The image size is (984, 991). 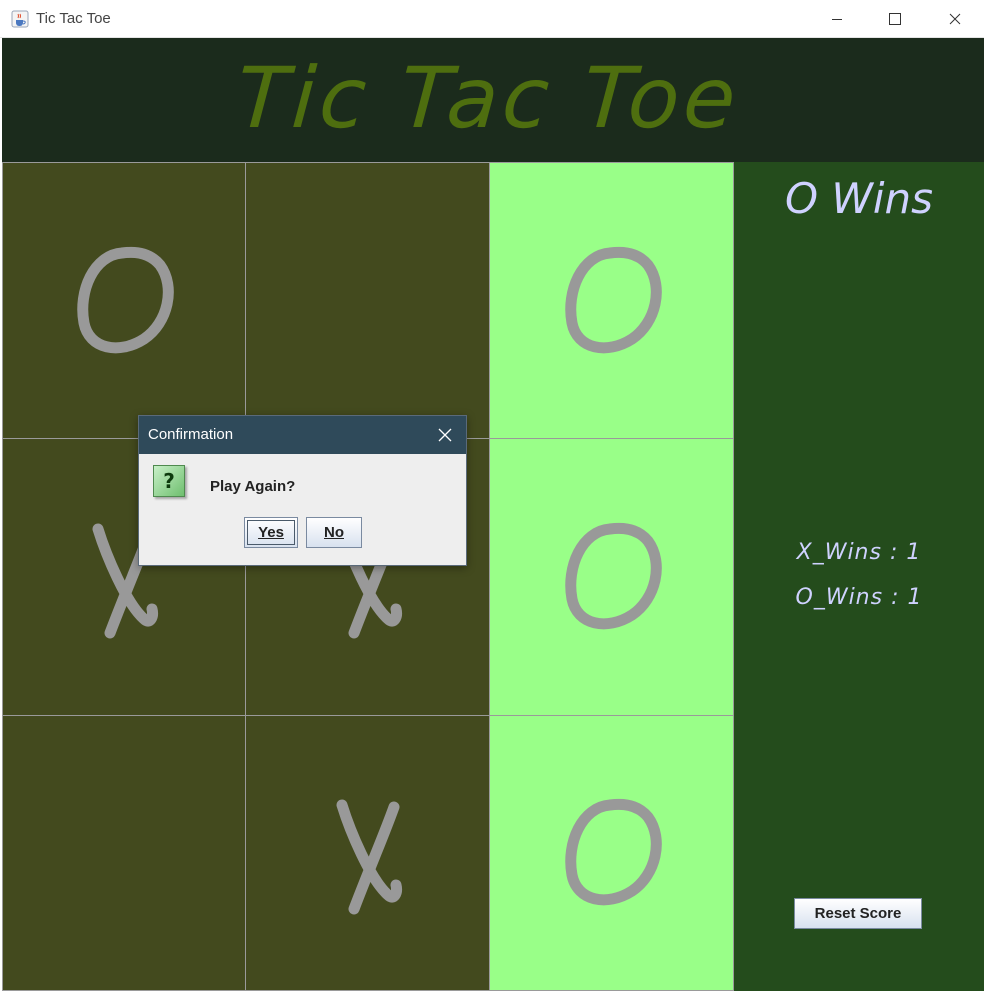 What do you see at coordinates (302, 435) in the screenshot?
I see `dialog-titlebar: Confirmation` at bounding box center [302, 435].